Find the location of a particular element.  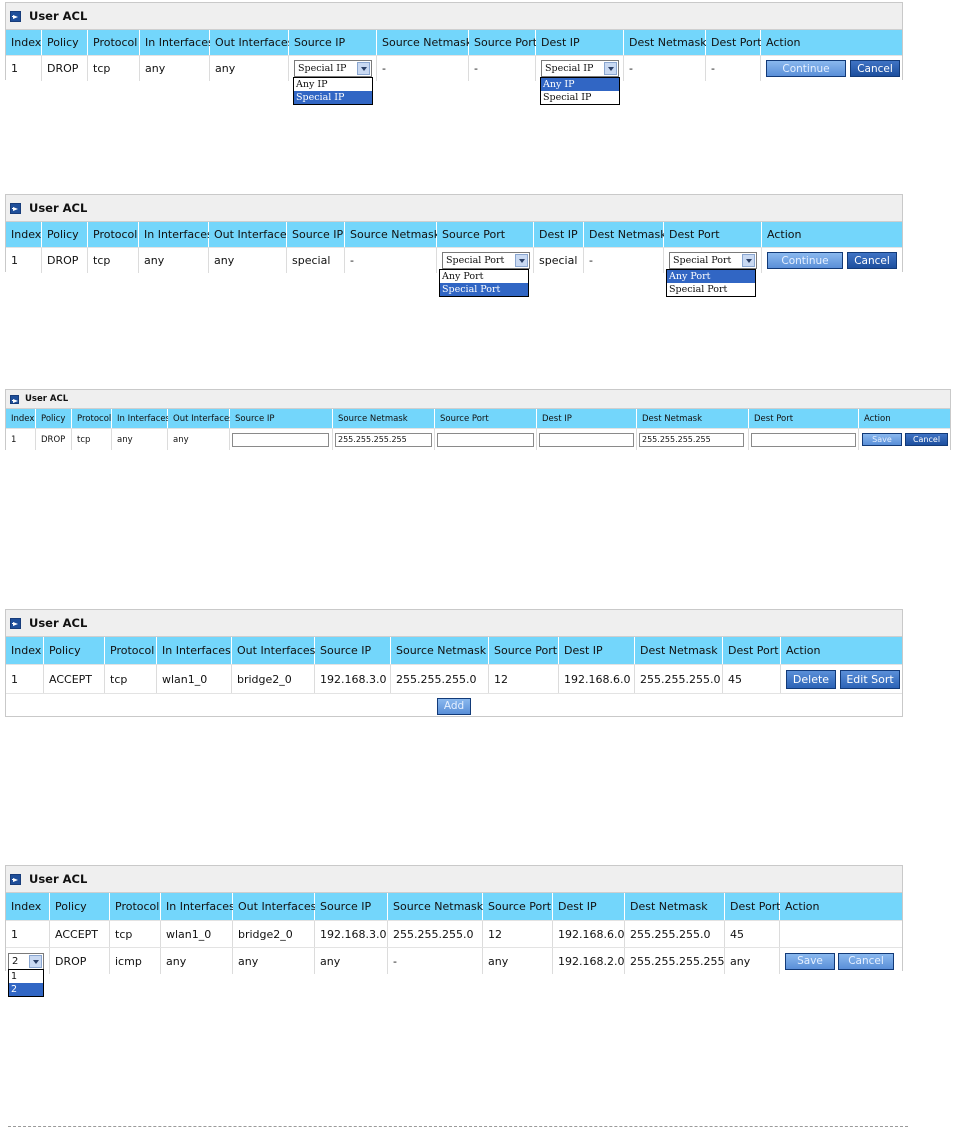

source-port-select: Special Port is located at coordinates (486, 260).